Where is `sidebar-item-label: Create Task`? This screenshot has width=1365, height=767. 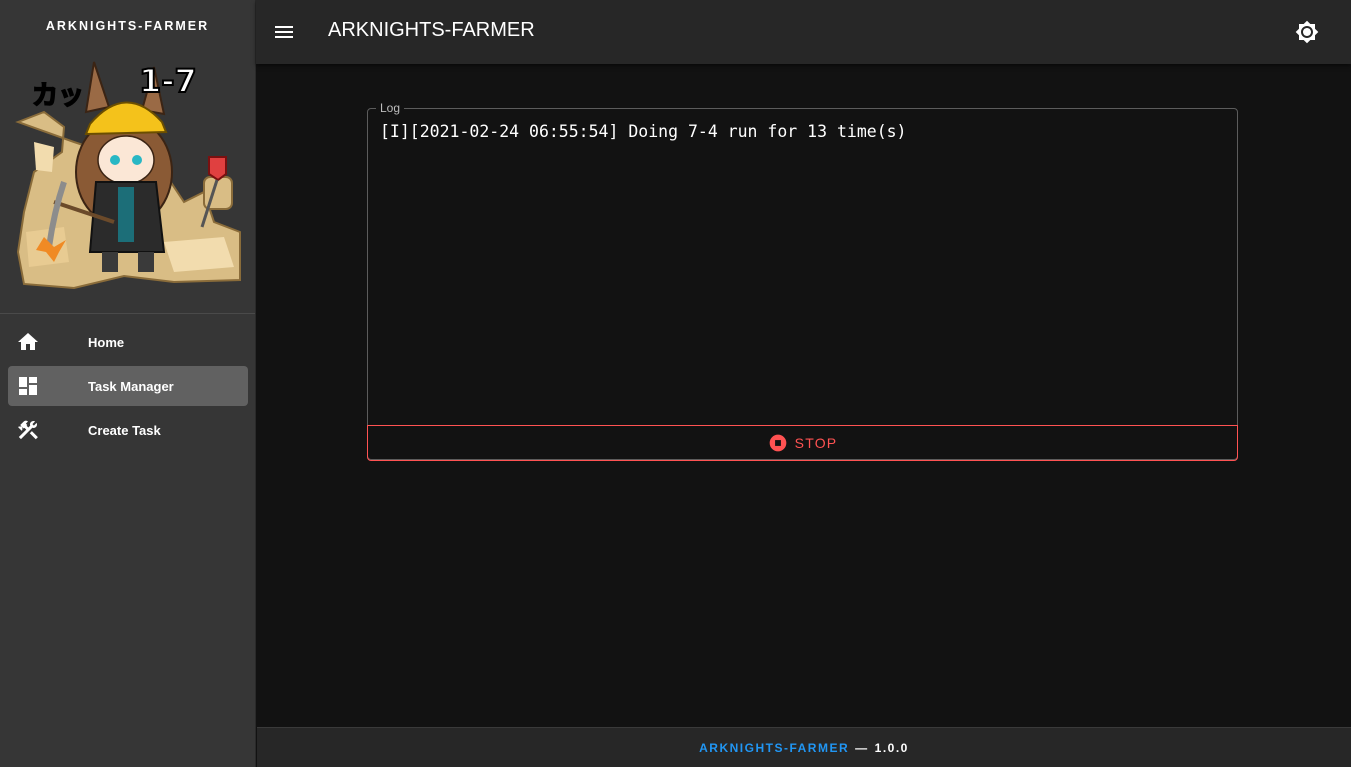 sidebar-item-label: Create Task is located at coordinates (124, 430).